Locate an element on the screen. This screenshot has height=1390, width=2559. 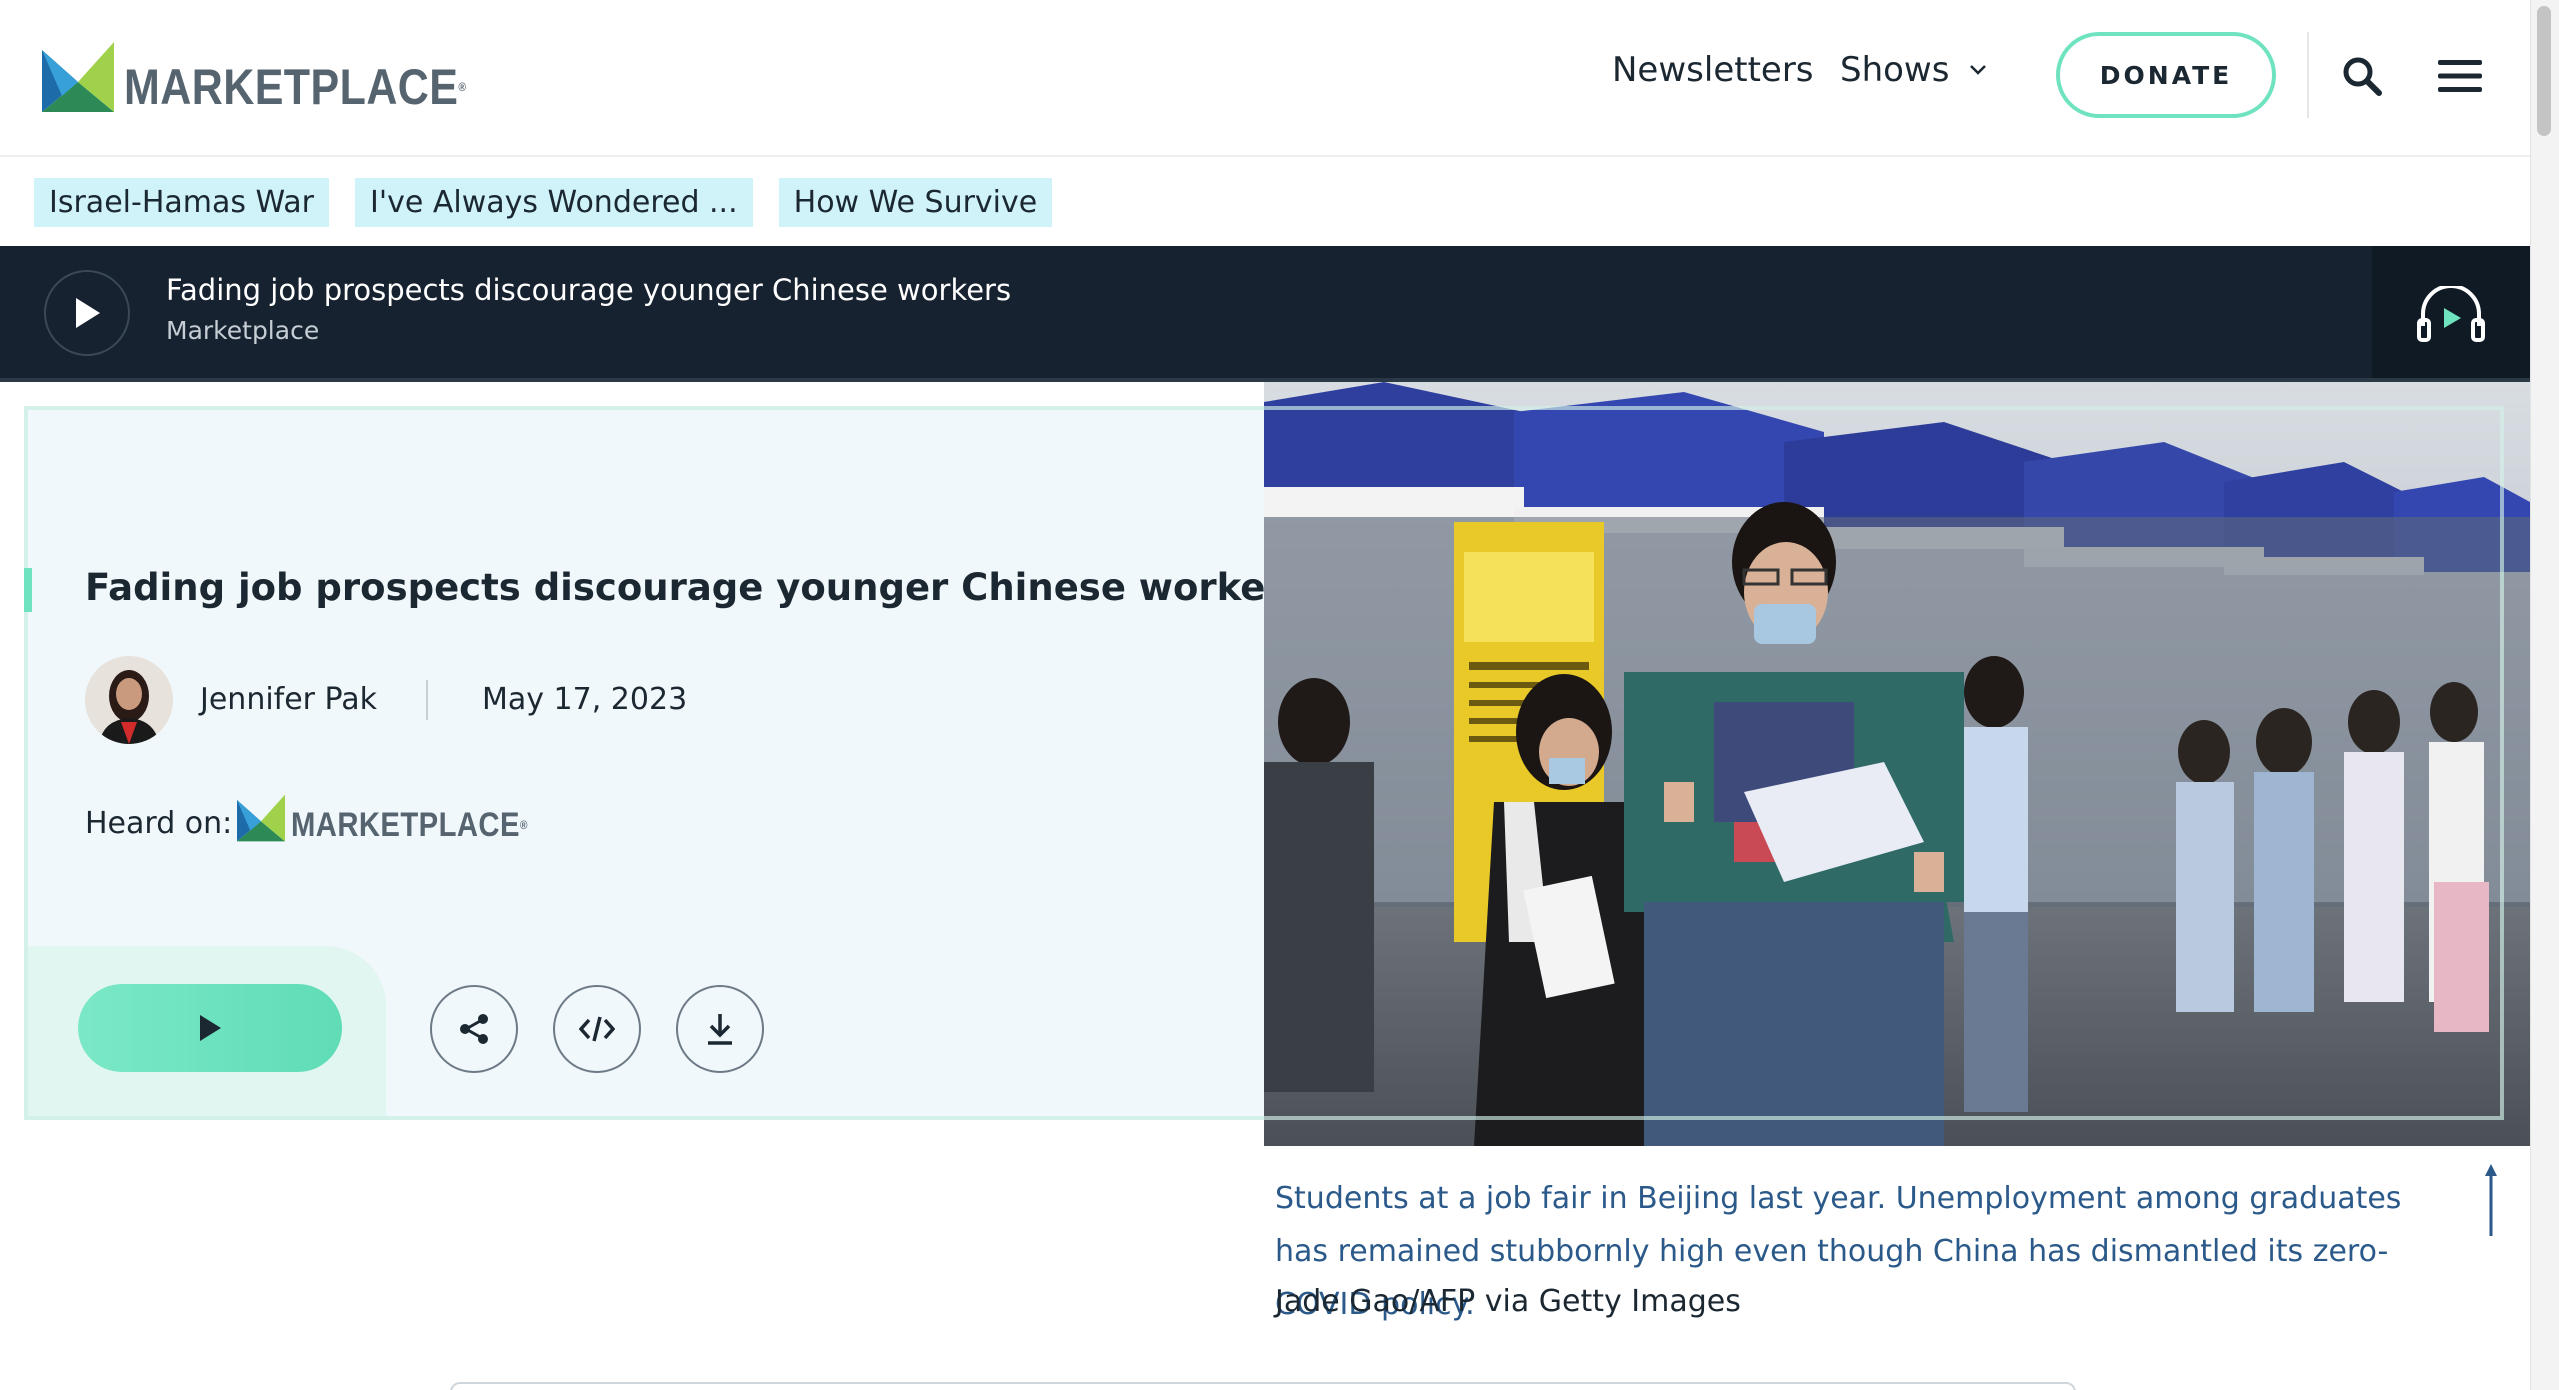
author-avatar is located at coordinates (129, 700).